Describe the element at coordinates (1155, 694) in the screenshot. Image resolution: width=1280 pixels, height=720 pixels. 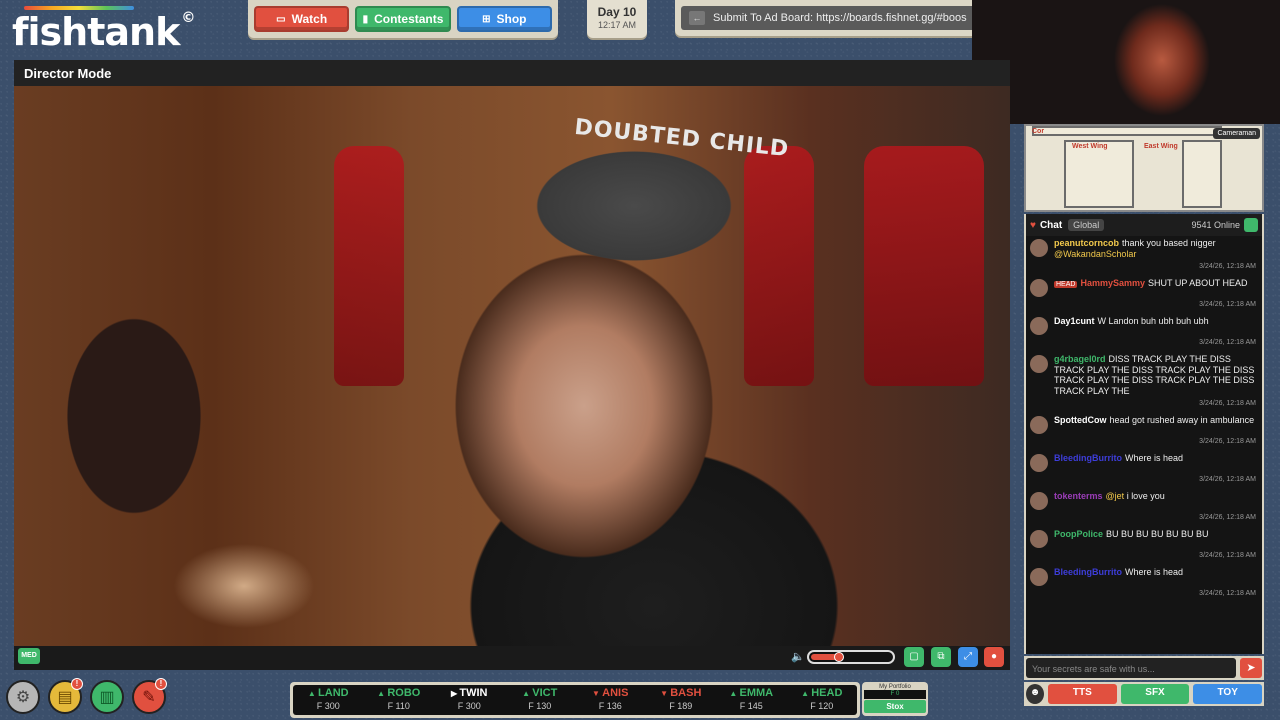
I see `sfx-button: SFX` at that location.